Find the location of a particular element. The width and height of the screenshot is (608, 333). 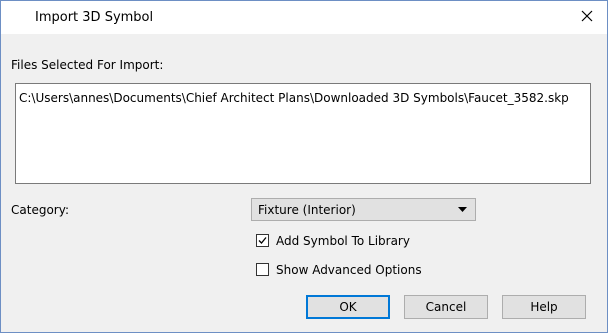

ok-button: OK is located at coordinates (348, 307).